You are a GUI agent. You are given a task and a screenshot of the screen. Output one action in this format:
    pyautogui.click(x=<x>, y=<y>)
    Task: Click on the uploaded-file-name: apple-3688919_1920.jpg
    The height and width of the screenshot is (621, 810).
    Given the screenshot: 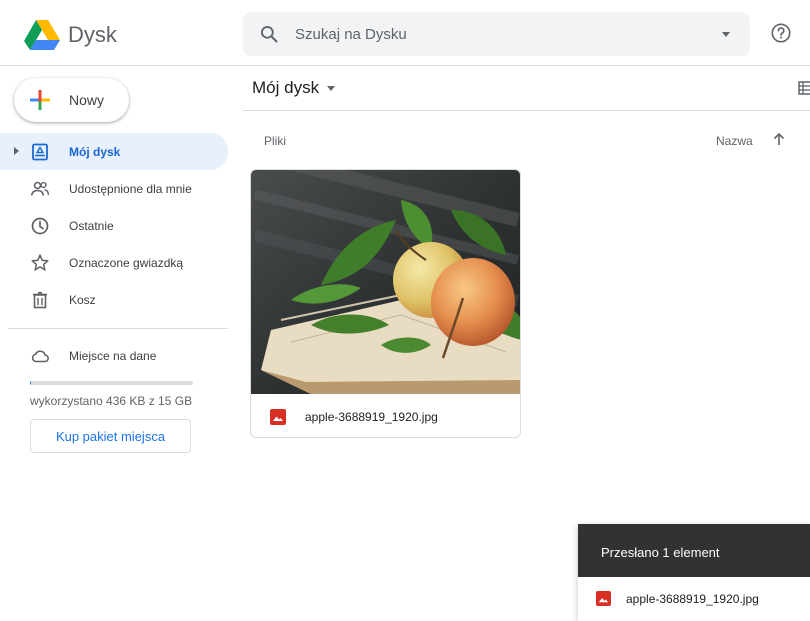 What is the action you would take?
    pyautogui.click(x=692, y=599)
    